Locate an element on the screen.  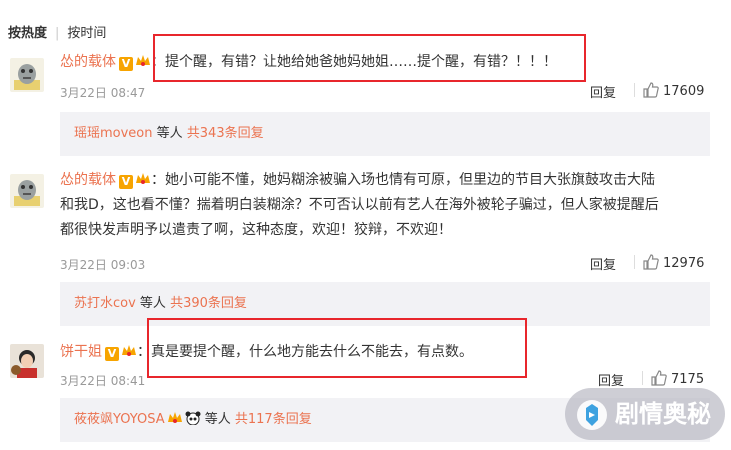
sort-by-hot-tab: 按热度 is located at coordinates (27, 33).